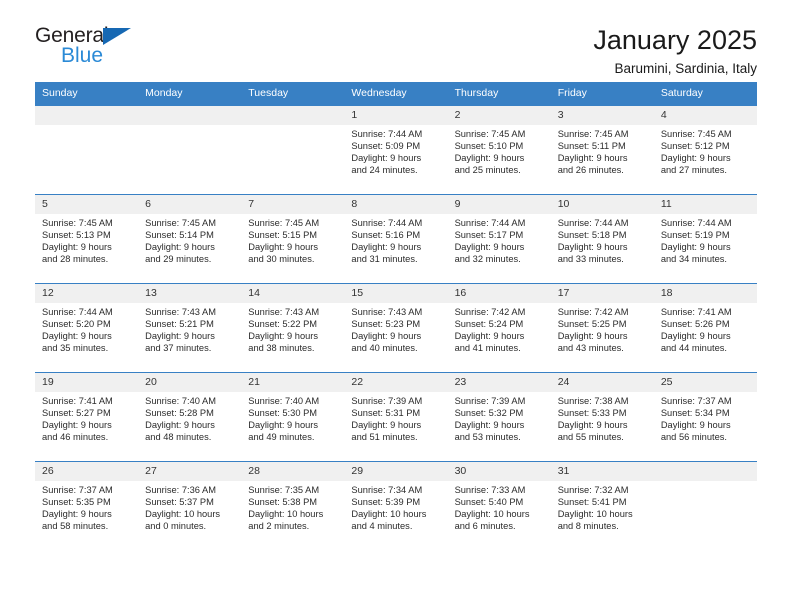 The height and width of the screenshot is (612, 792). Describe the element at coordinates (387, 312) in the screenshot. I see `day-info-line: Sunrise: 7:43 AM` at that location.